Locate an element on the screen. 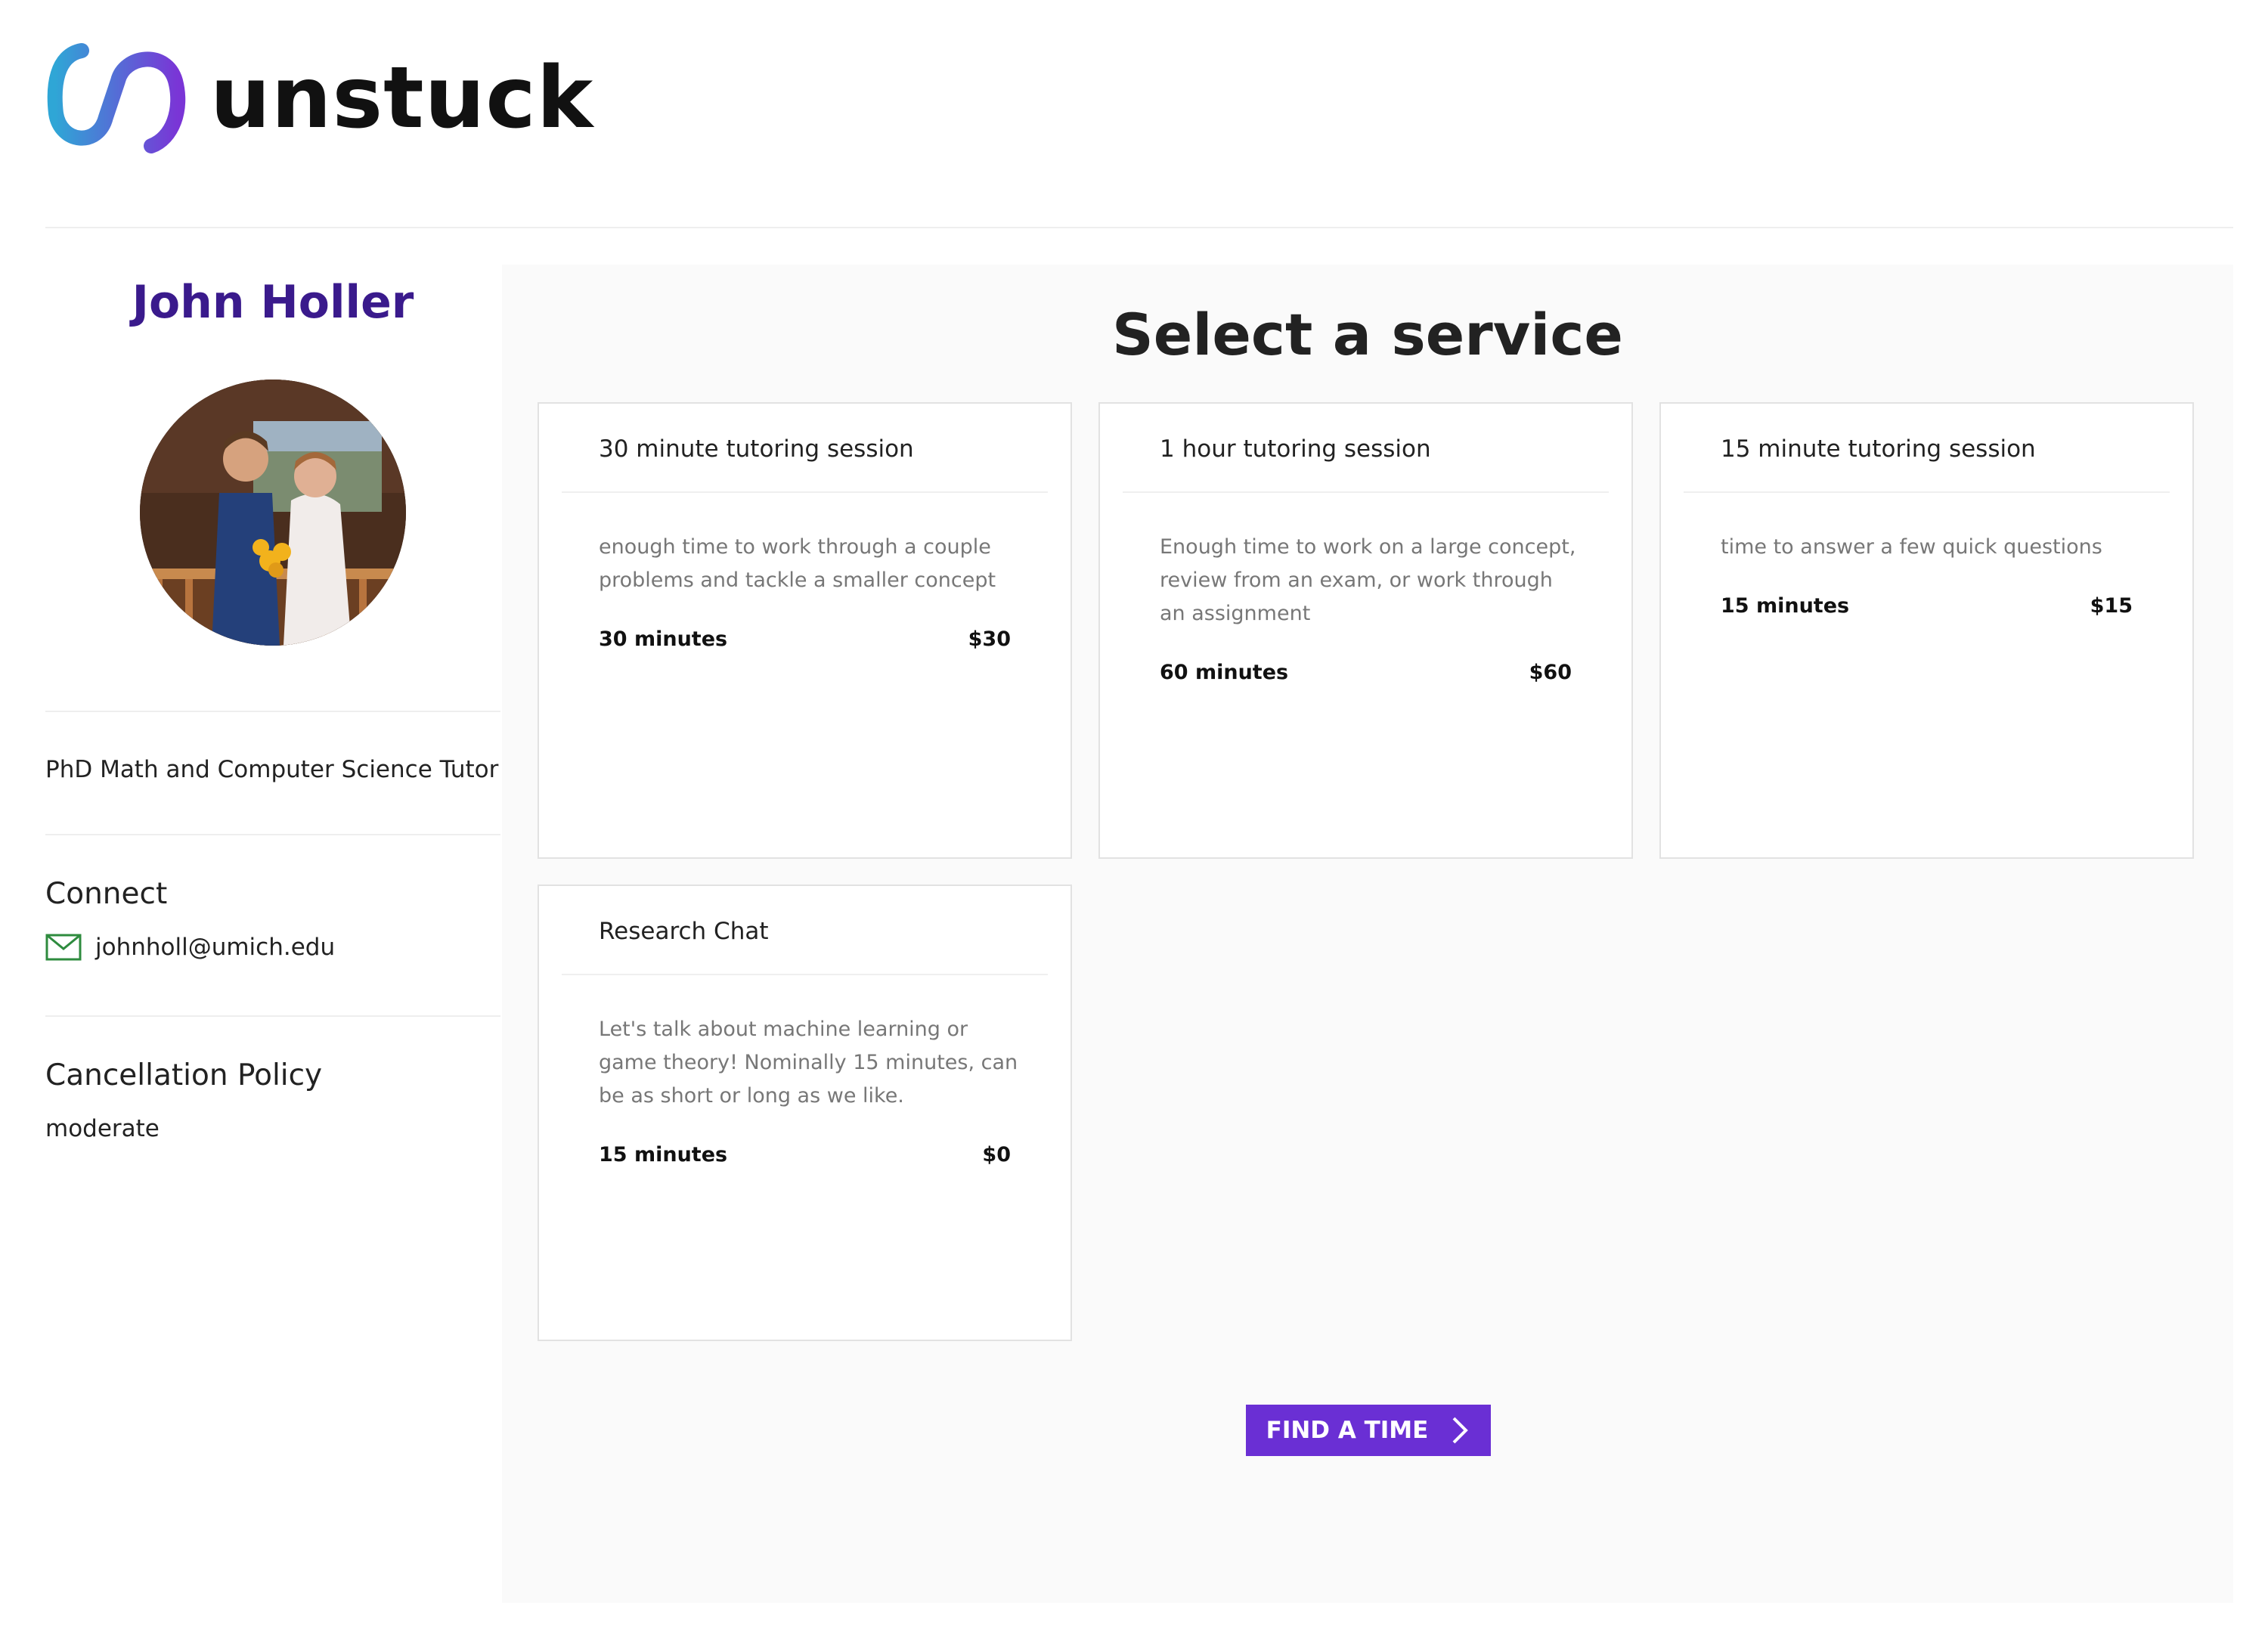 The width and height of the screenshot is (2268, 1639). service-price: $0 is located at coordinates (996, 1155).